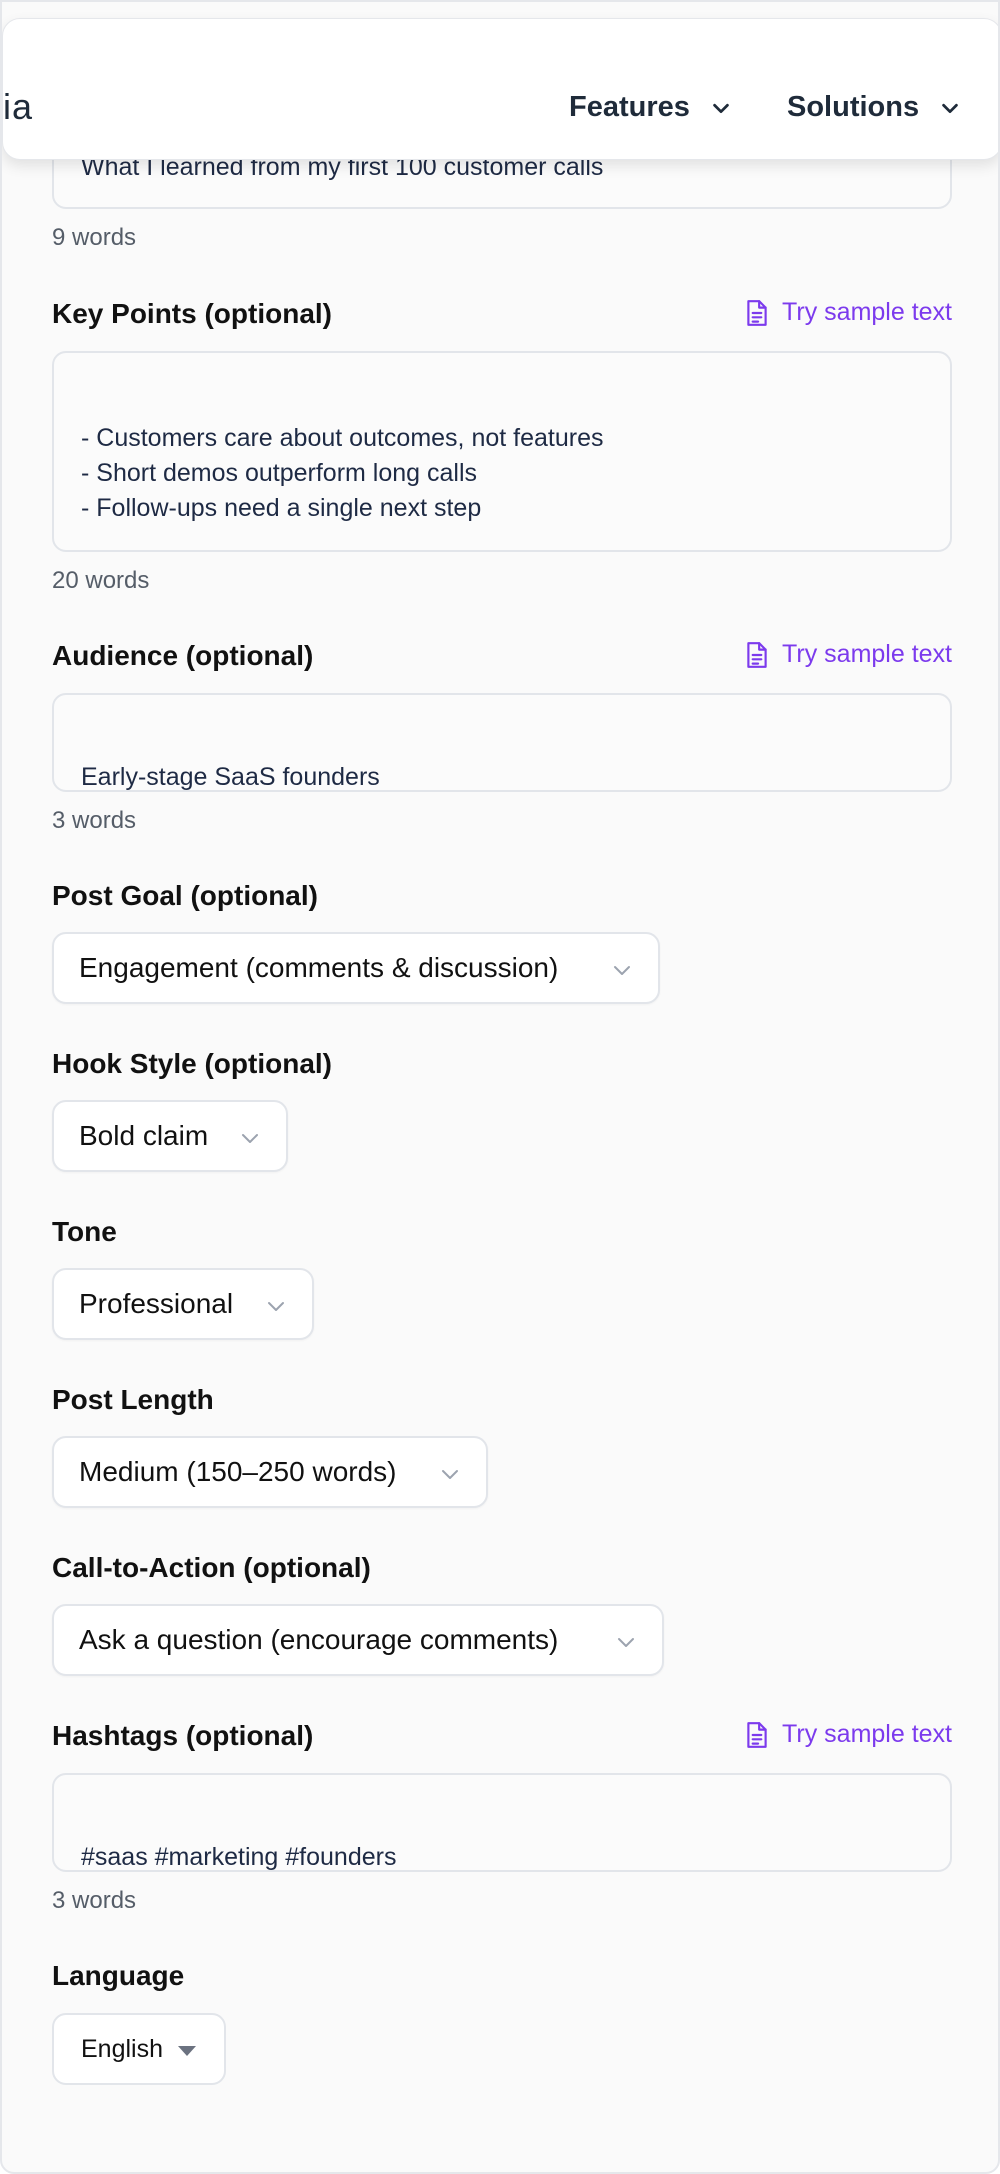  Describe the element at coordinates (94, 1900) in the screenshot. I see `hashtags-word-count: 3 words` at that location.